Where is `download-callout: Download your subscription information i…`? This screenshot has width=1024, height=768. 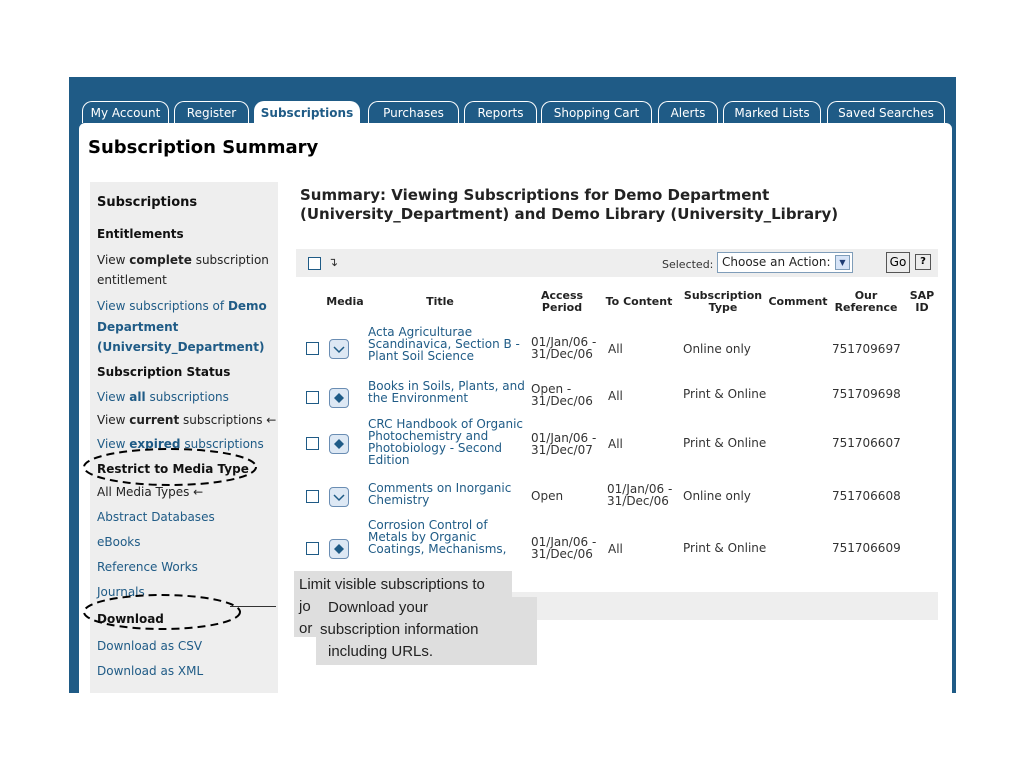
download-callout: Download your subscription information i… is located at coordinates (426, 631).